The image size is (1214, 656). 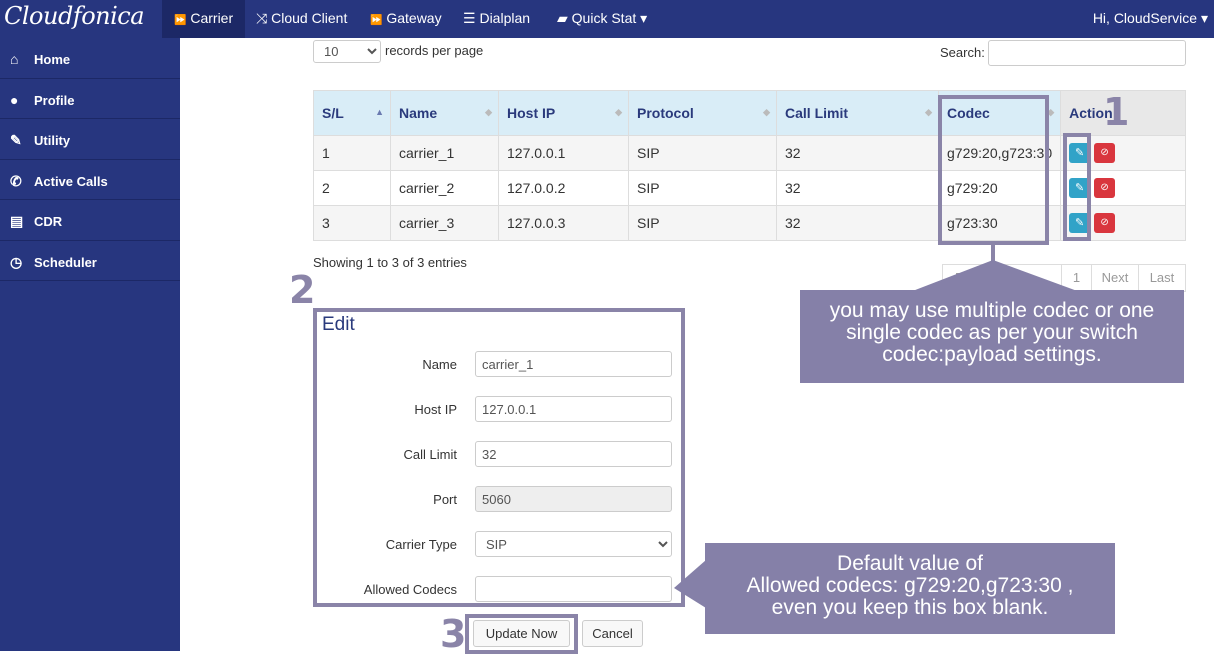 I want to click on name-label: Name, so click(x=439, y=364).